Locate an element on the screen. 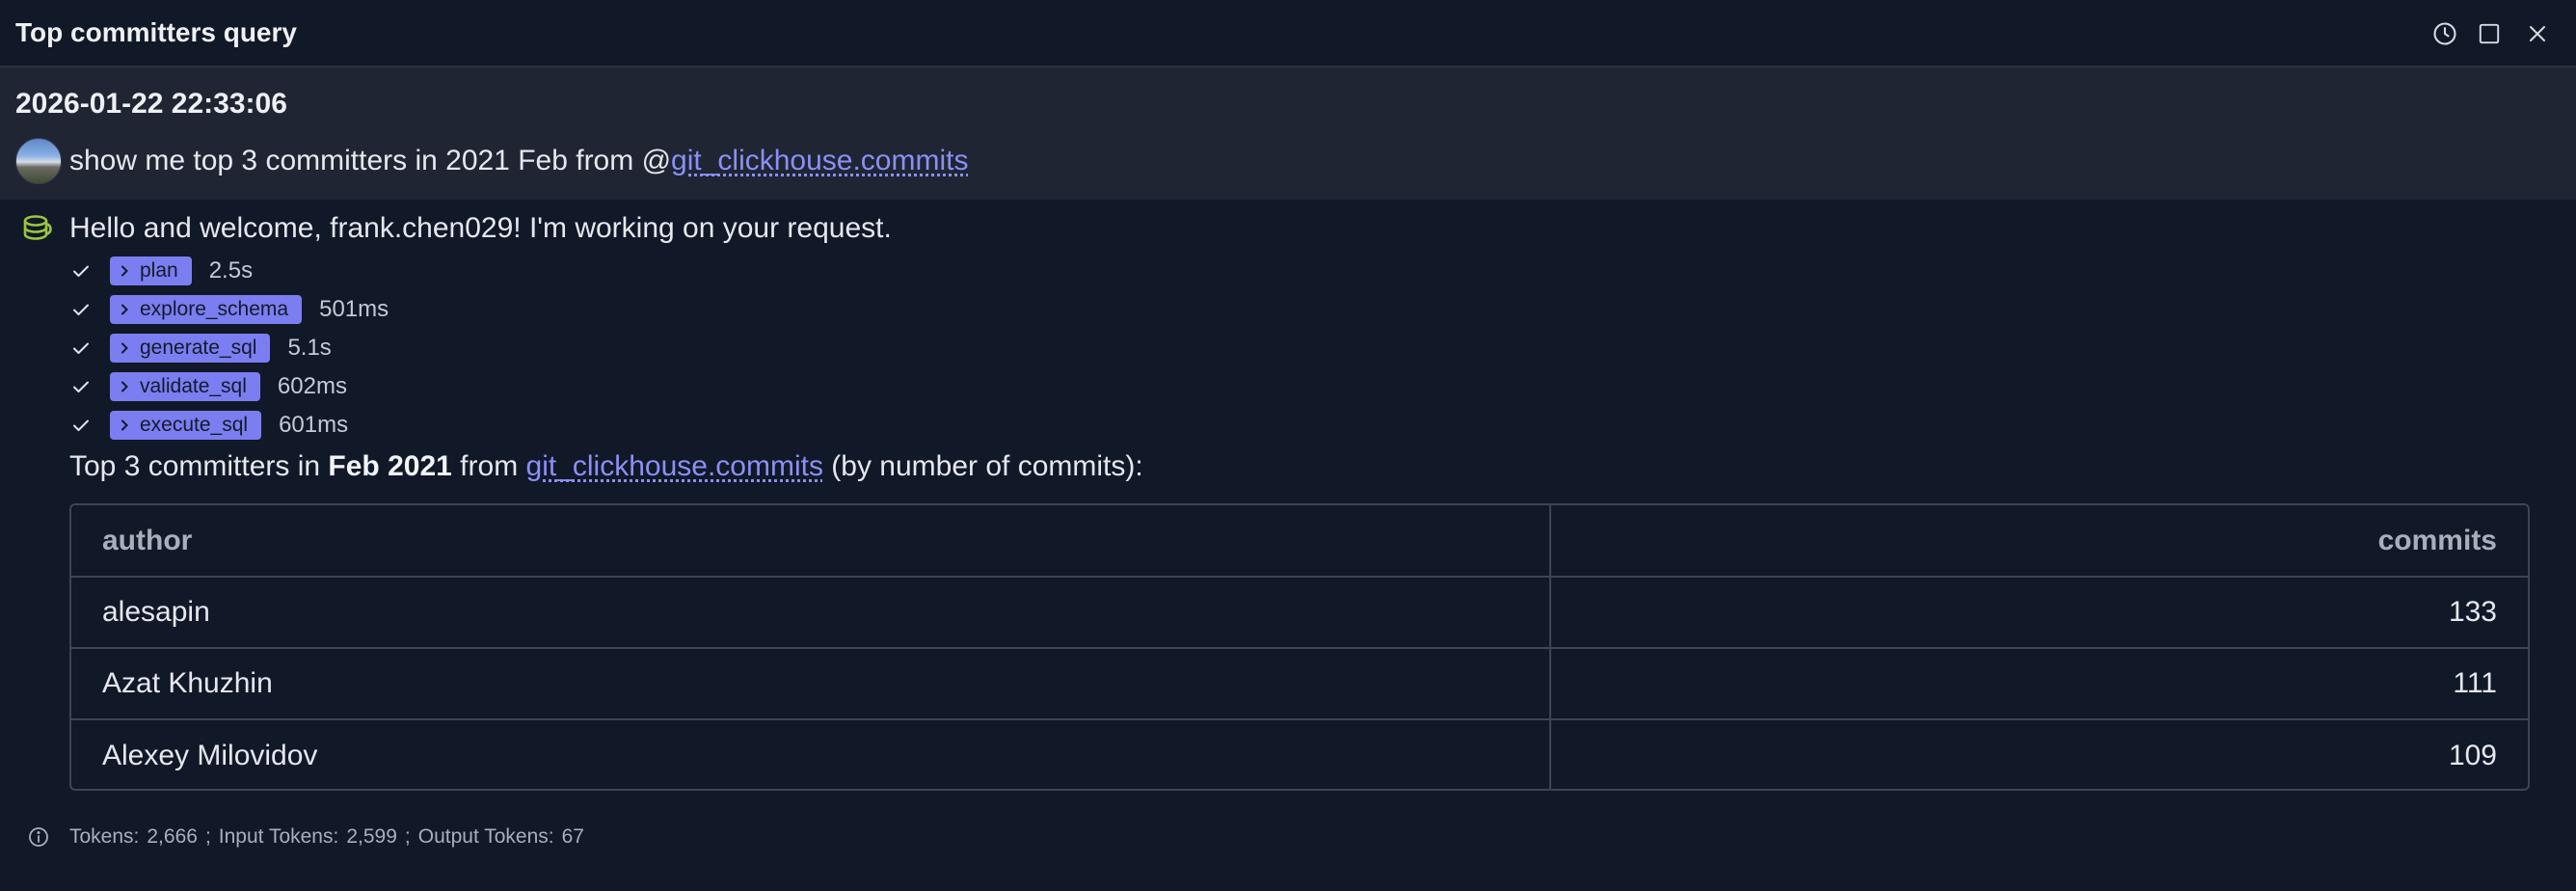 This screenshot has width=2576, height=891. step-name: plan is located at coordinates (159, 270).